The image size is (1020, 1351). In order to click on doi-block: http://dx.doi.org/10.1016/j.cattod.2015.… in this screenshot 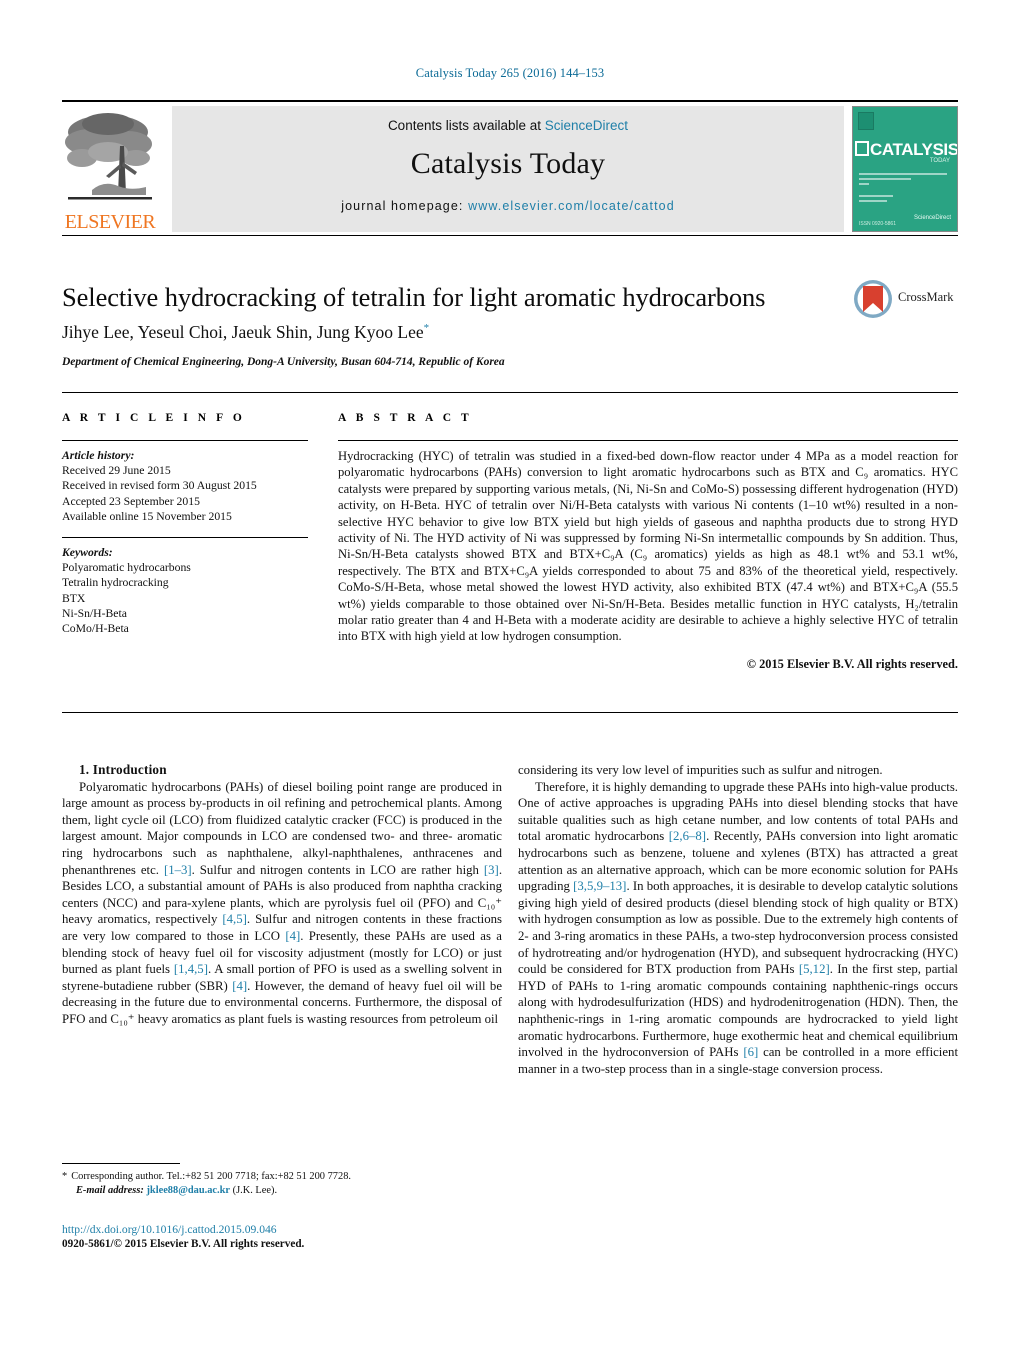, I will do `click(297, 1237)`.